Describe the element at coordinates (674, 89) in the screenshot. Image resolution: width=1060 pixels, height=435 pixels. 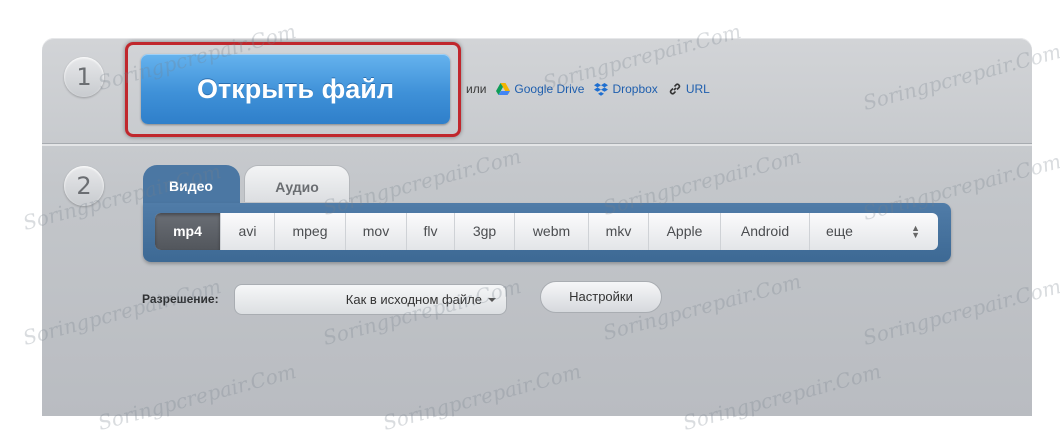
I see `link-icon` at that location.